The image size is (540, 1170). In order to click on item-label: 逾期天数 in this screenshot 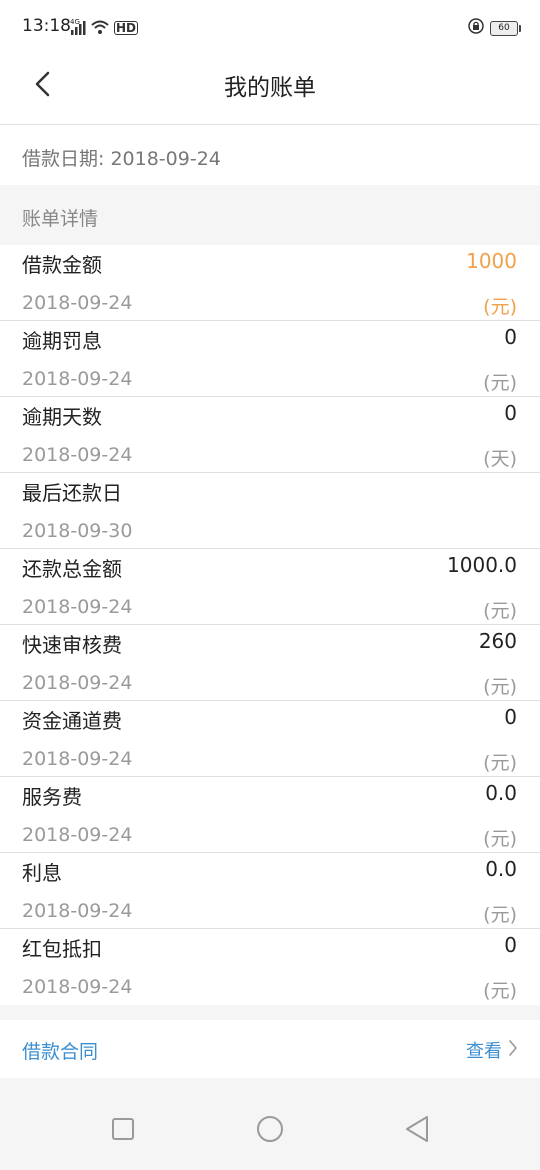, I will do `click(62, 417)`.